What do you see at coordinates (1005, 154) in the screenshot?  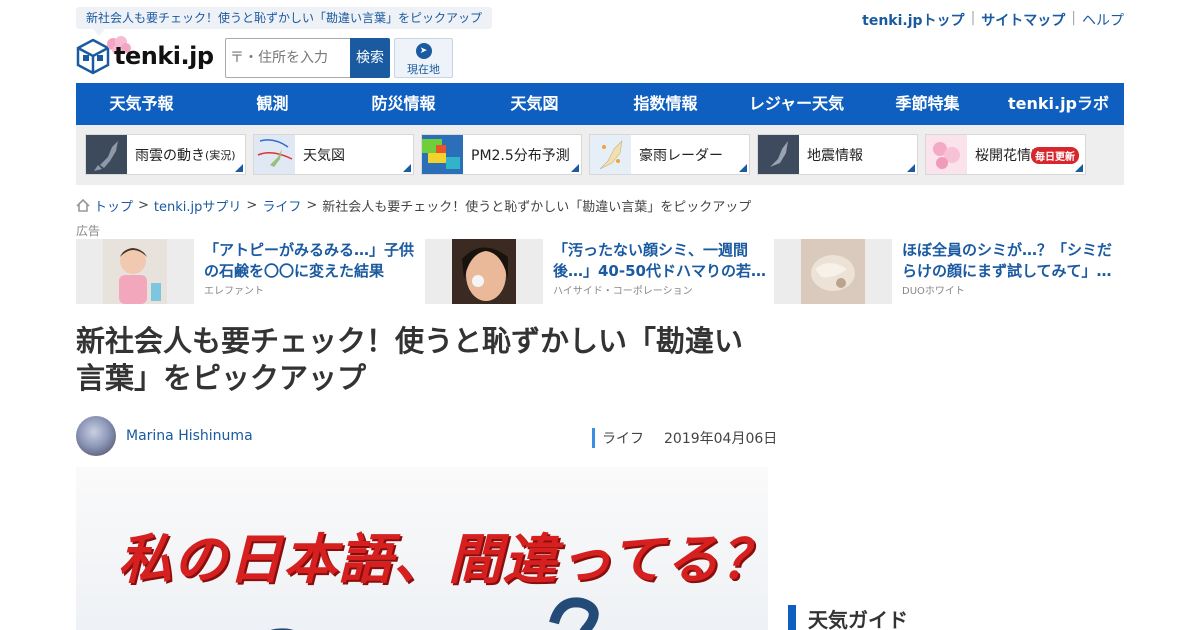 I see `quick-link-sakura: 桜開花情報 毎日更新` at bounding box center [1005, 154].